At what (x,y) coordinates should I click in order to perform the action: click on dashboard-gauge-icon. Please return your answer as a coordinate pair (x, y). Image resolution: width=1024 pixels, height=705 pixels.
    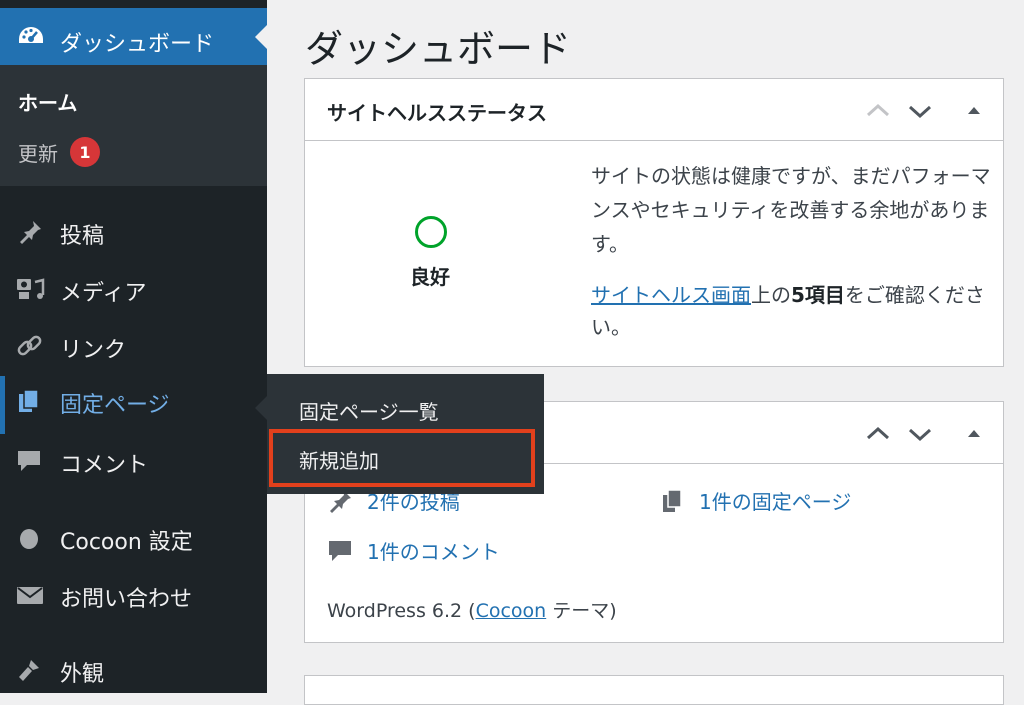
    Looking at the image, I should click on (31, 39).